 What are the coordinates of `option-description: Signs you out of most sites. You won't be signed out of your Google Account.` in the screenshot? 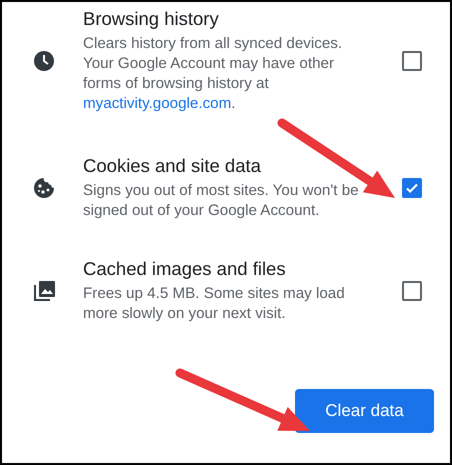 It's located at (221, 201).